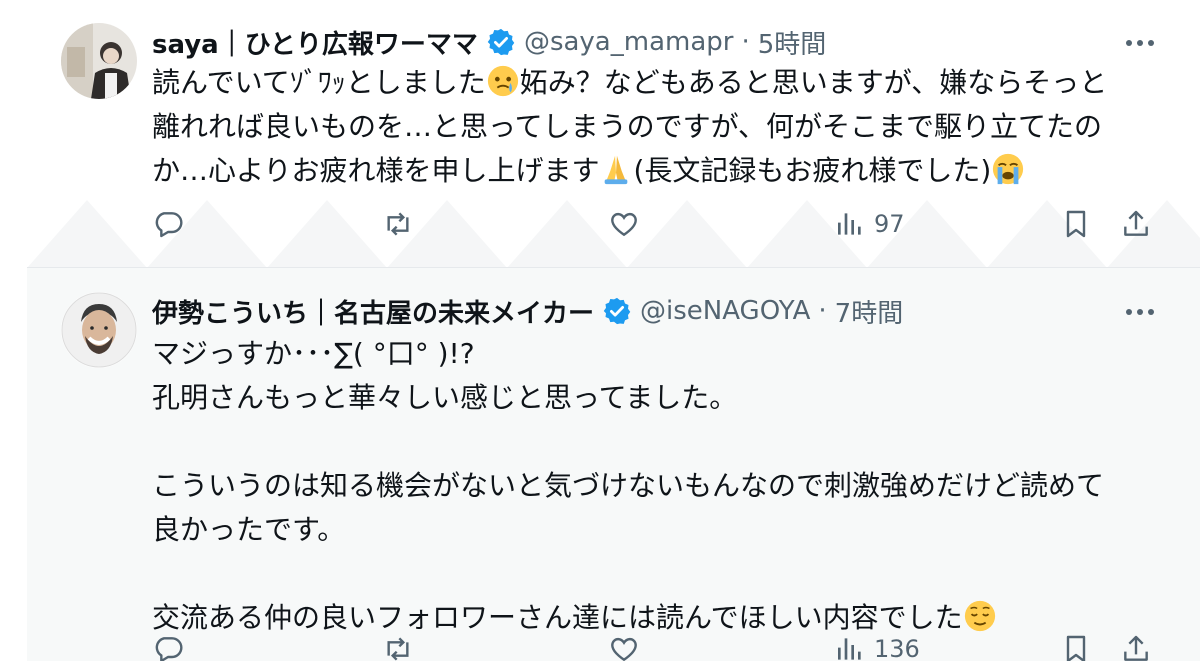  What do you see at coordinates (869, 224) in the screenshot?
I see `views-button: 97` at bounding box center [869, 224].